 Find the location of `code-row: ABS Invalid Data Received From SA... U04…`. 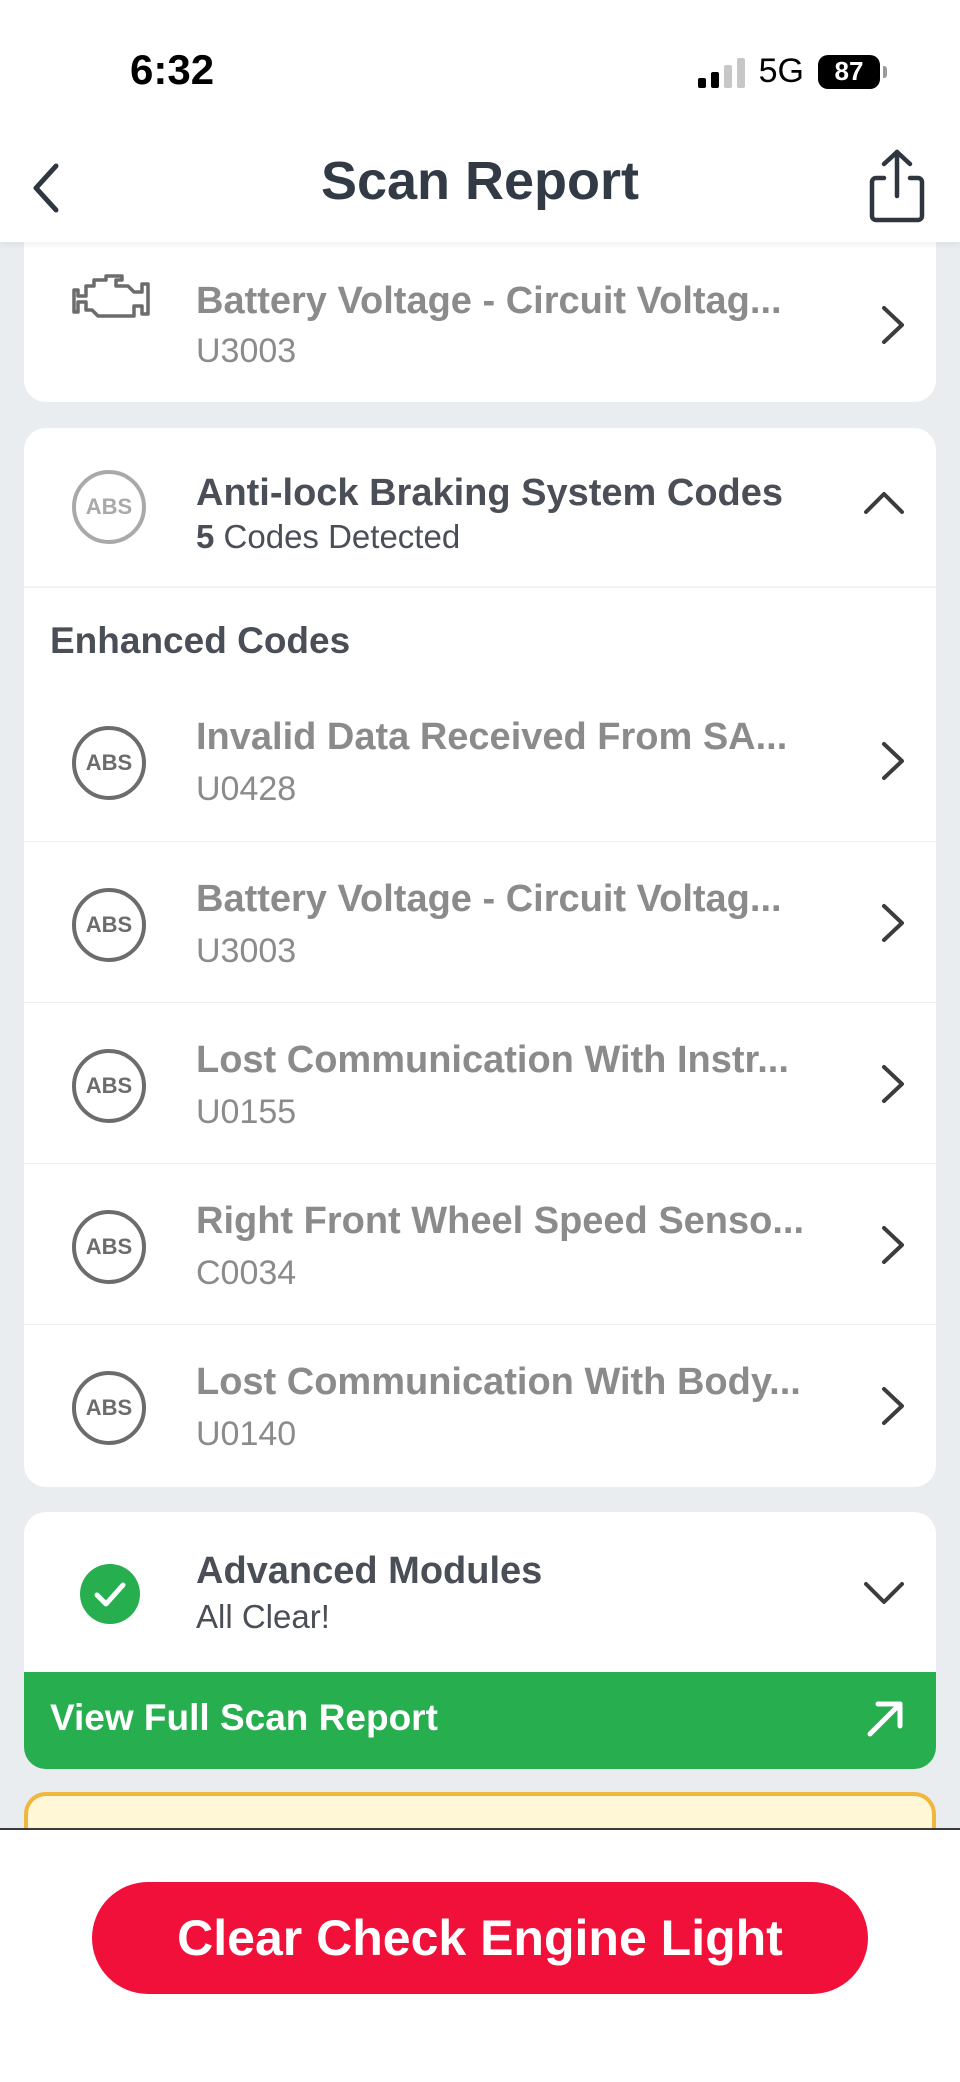

code-row: ABS Invalid Data Received From SA... U04… is located at coordinates (480, 760).